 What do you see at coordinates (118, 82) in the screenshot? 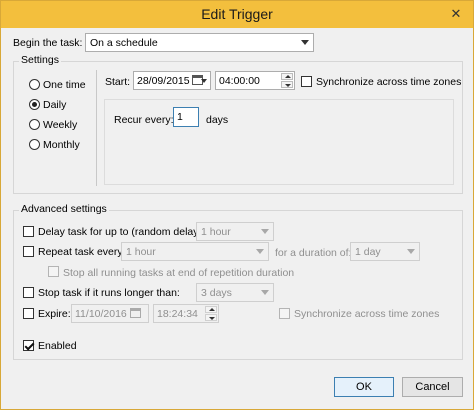
I see `start-label: Start:` at bounding box center [118, 82].